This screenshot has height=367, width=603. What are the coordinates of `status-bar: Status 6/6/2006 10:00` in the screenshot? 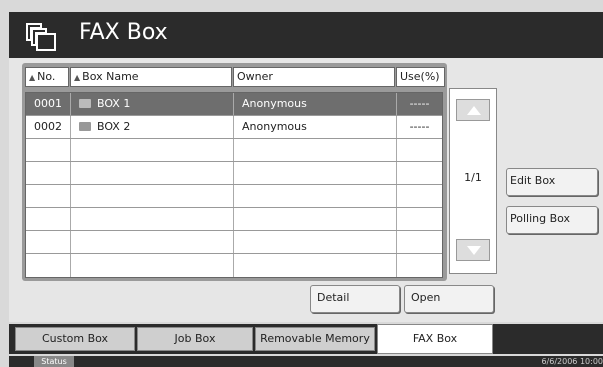 It's located at (306, 361).